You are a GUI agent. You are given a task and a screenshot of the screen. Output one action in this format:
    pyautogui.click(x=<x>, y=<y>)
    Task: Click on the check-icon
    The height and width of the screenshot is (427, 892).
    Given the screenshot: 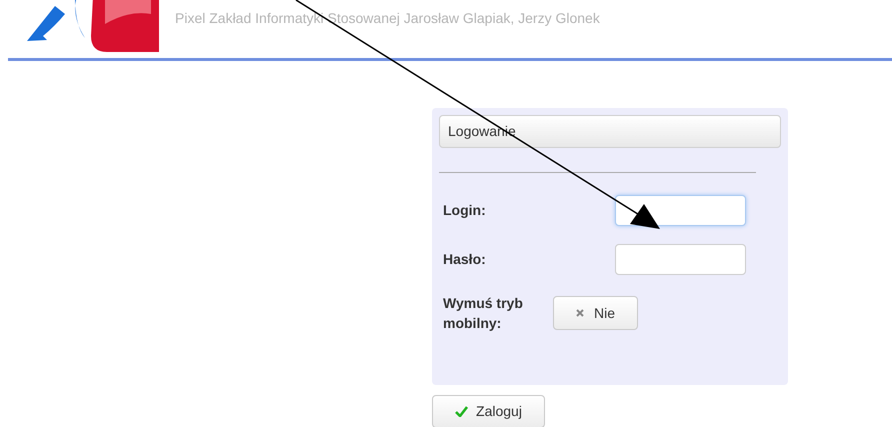 What is the action you would take?
    pyautogui.click(x=461, y=411)
    